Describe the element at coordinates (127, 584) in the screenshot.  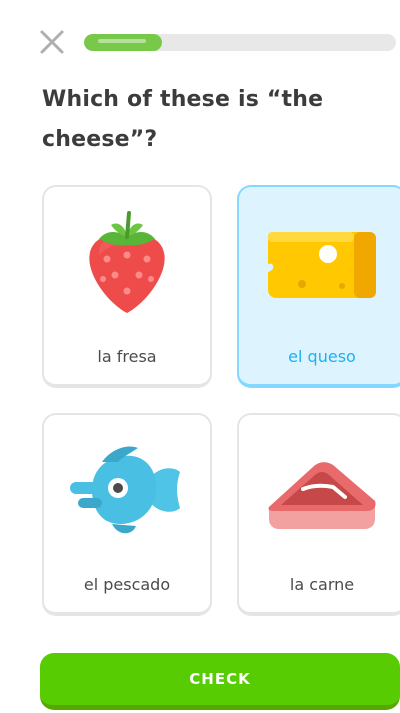
I see `option-label: el pescado` at that location.